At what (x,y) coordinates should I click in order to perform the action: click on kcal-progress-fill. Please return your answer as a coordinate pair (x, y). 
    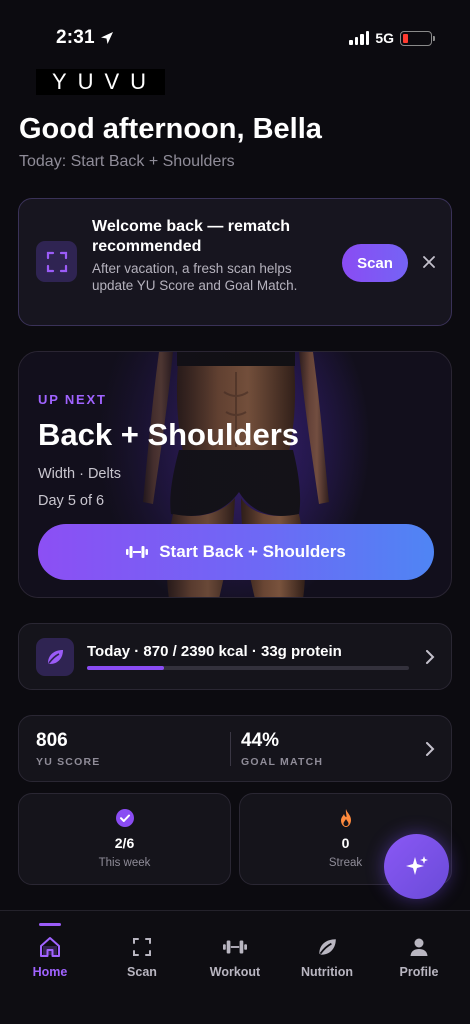
    Looking at the image, I should click on (126, 668).